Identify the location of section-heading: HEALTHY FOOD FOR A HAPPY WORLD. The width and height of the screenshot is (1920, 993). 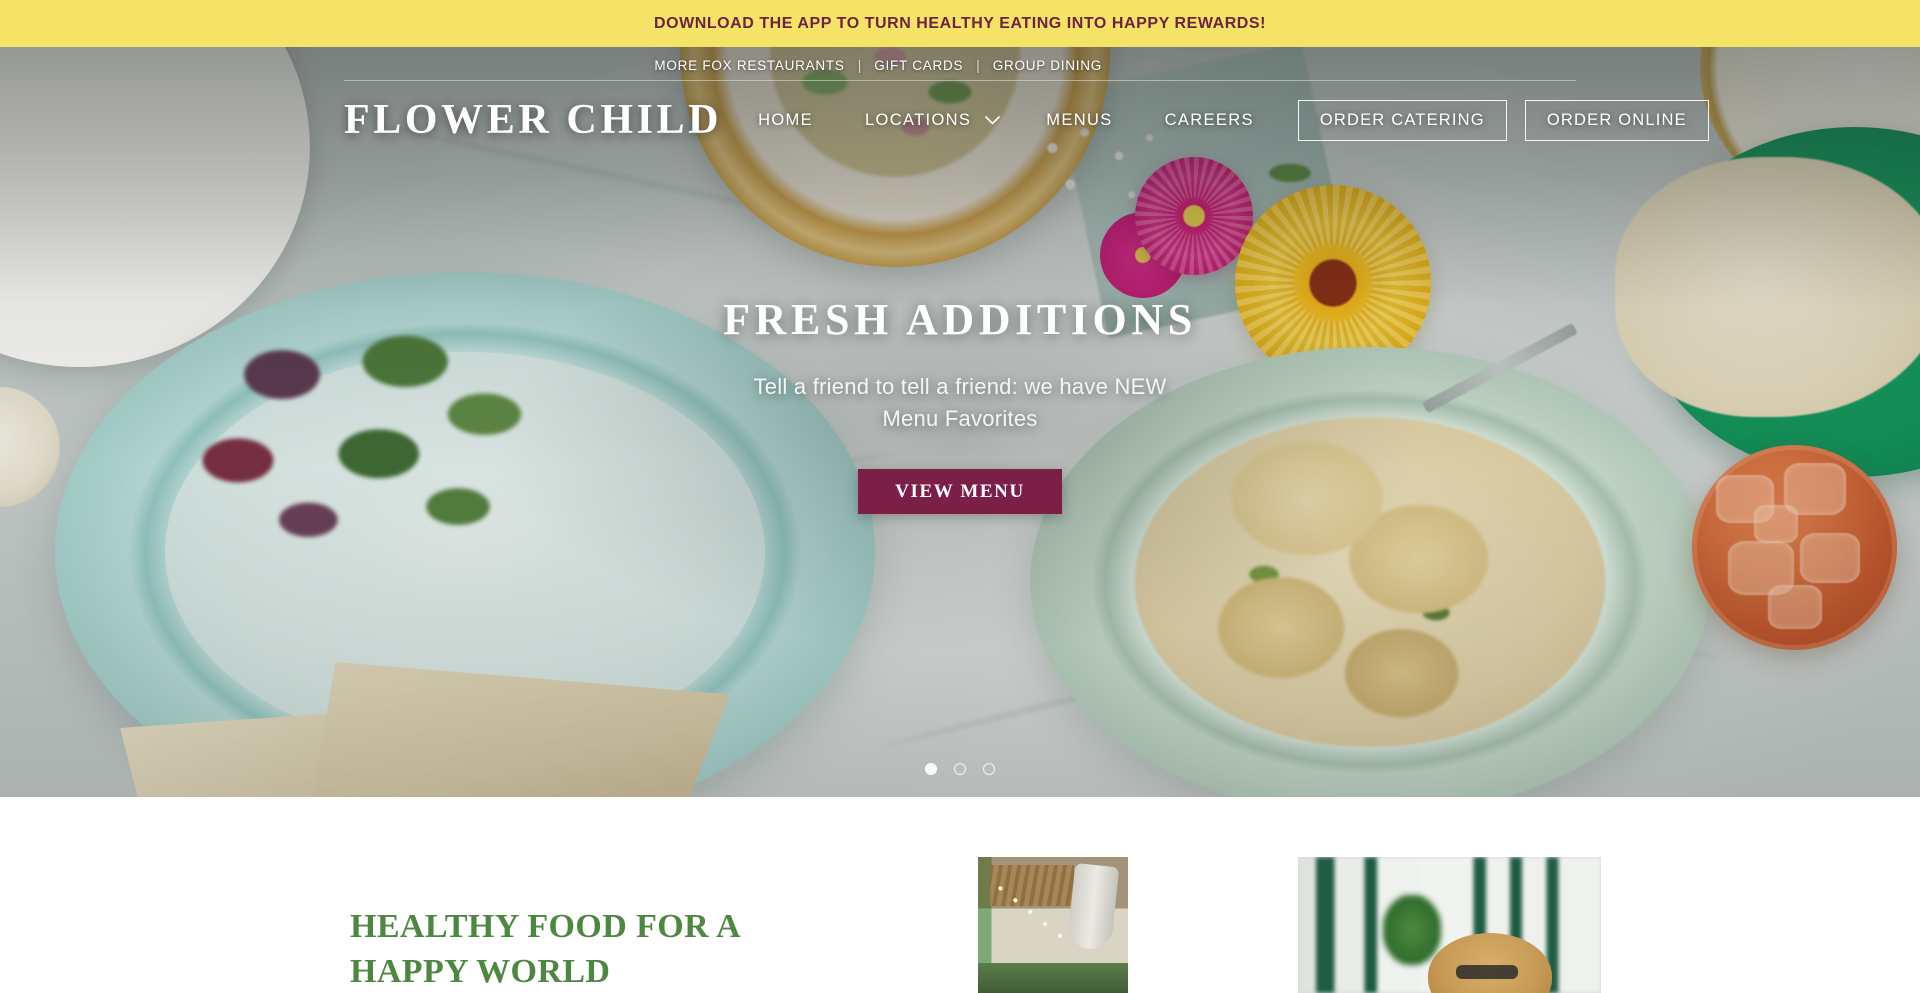
(545, 949).